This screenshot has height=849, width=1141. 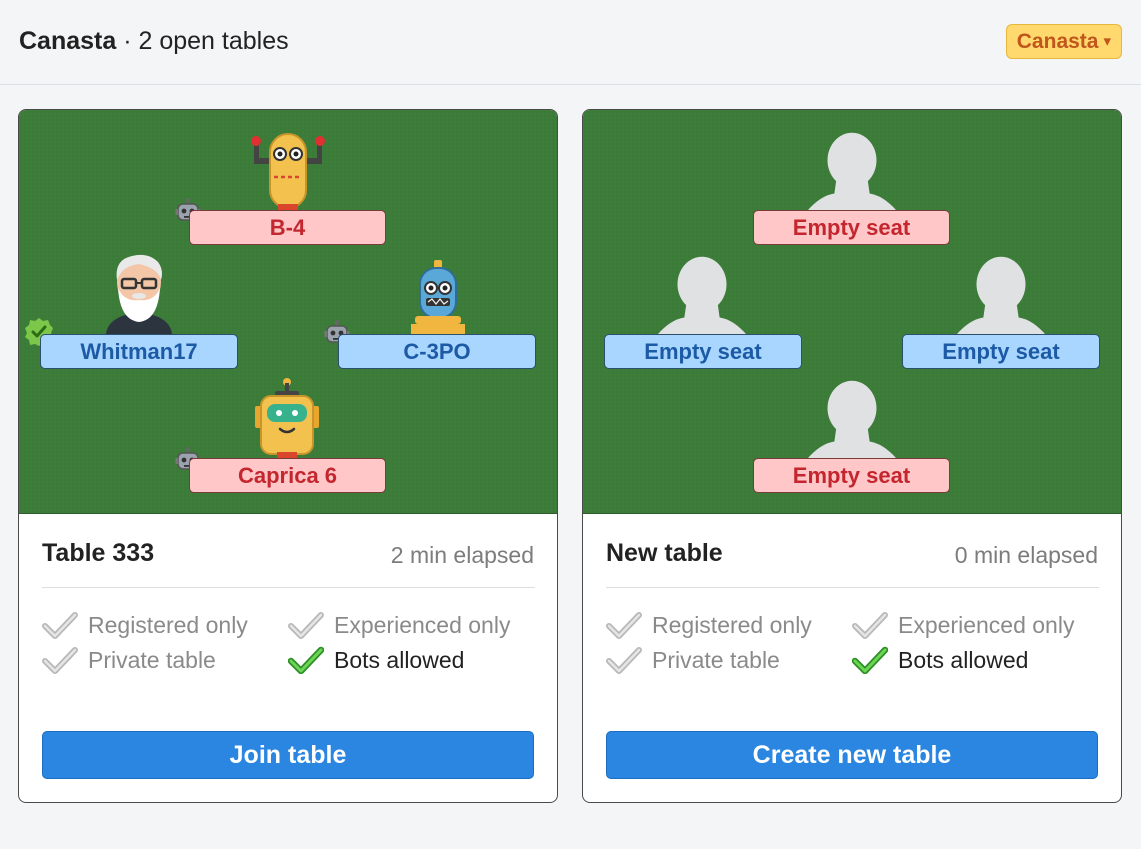 I want to click on table-name: New table, so click(x=664, y=553).